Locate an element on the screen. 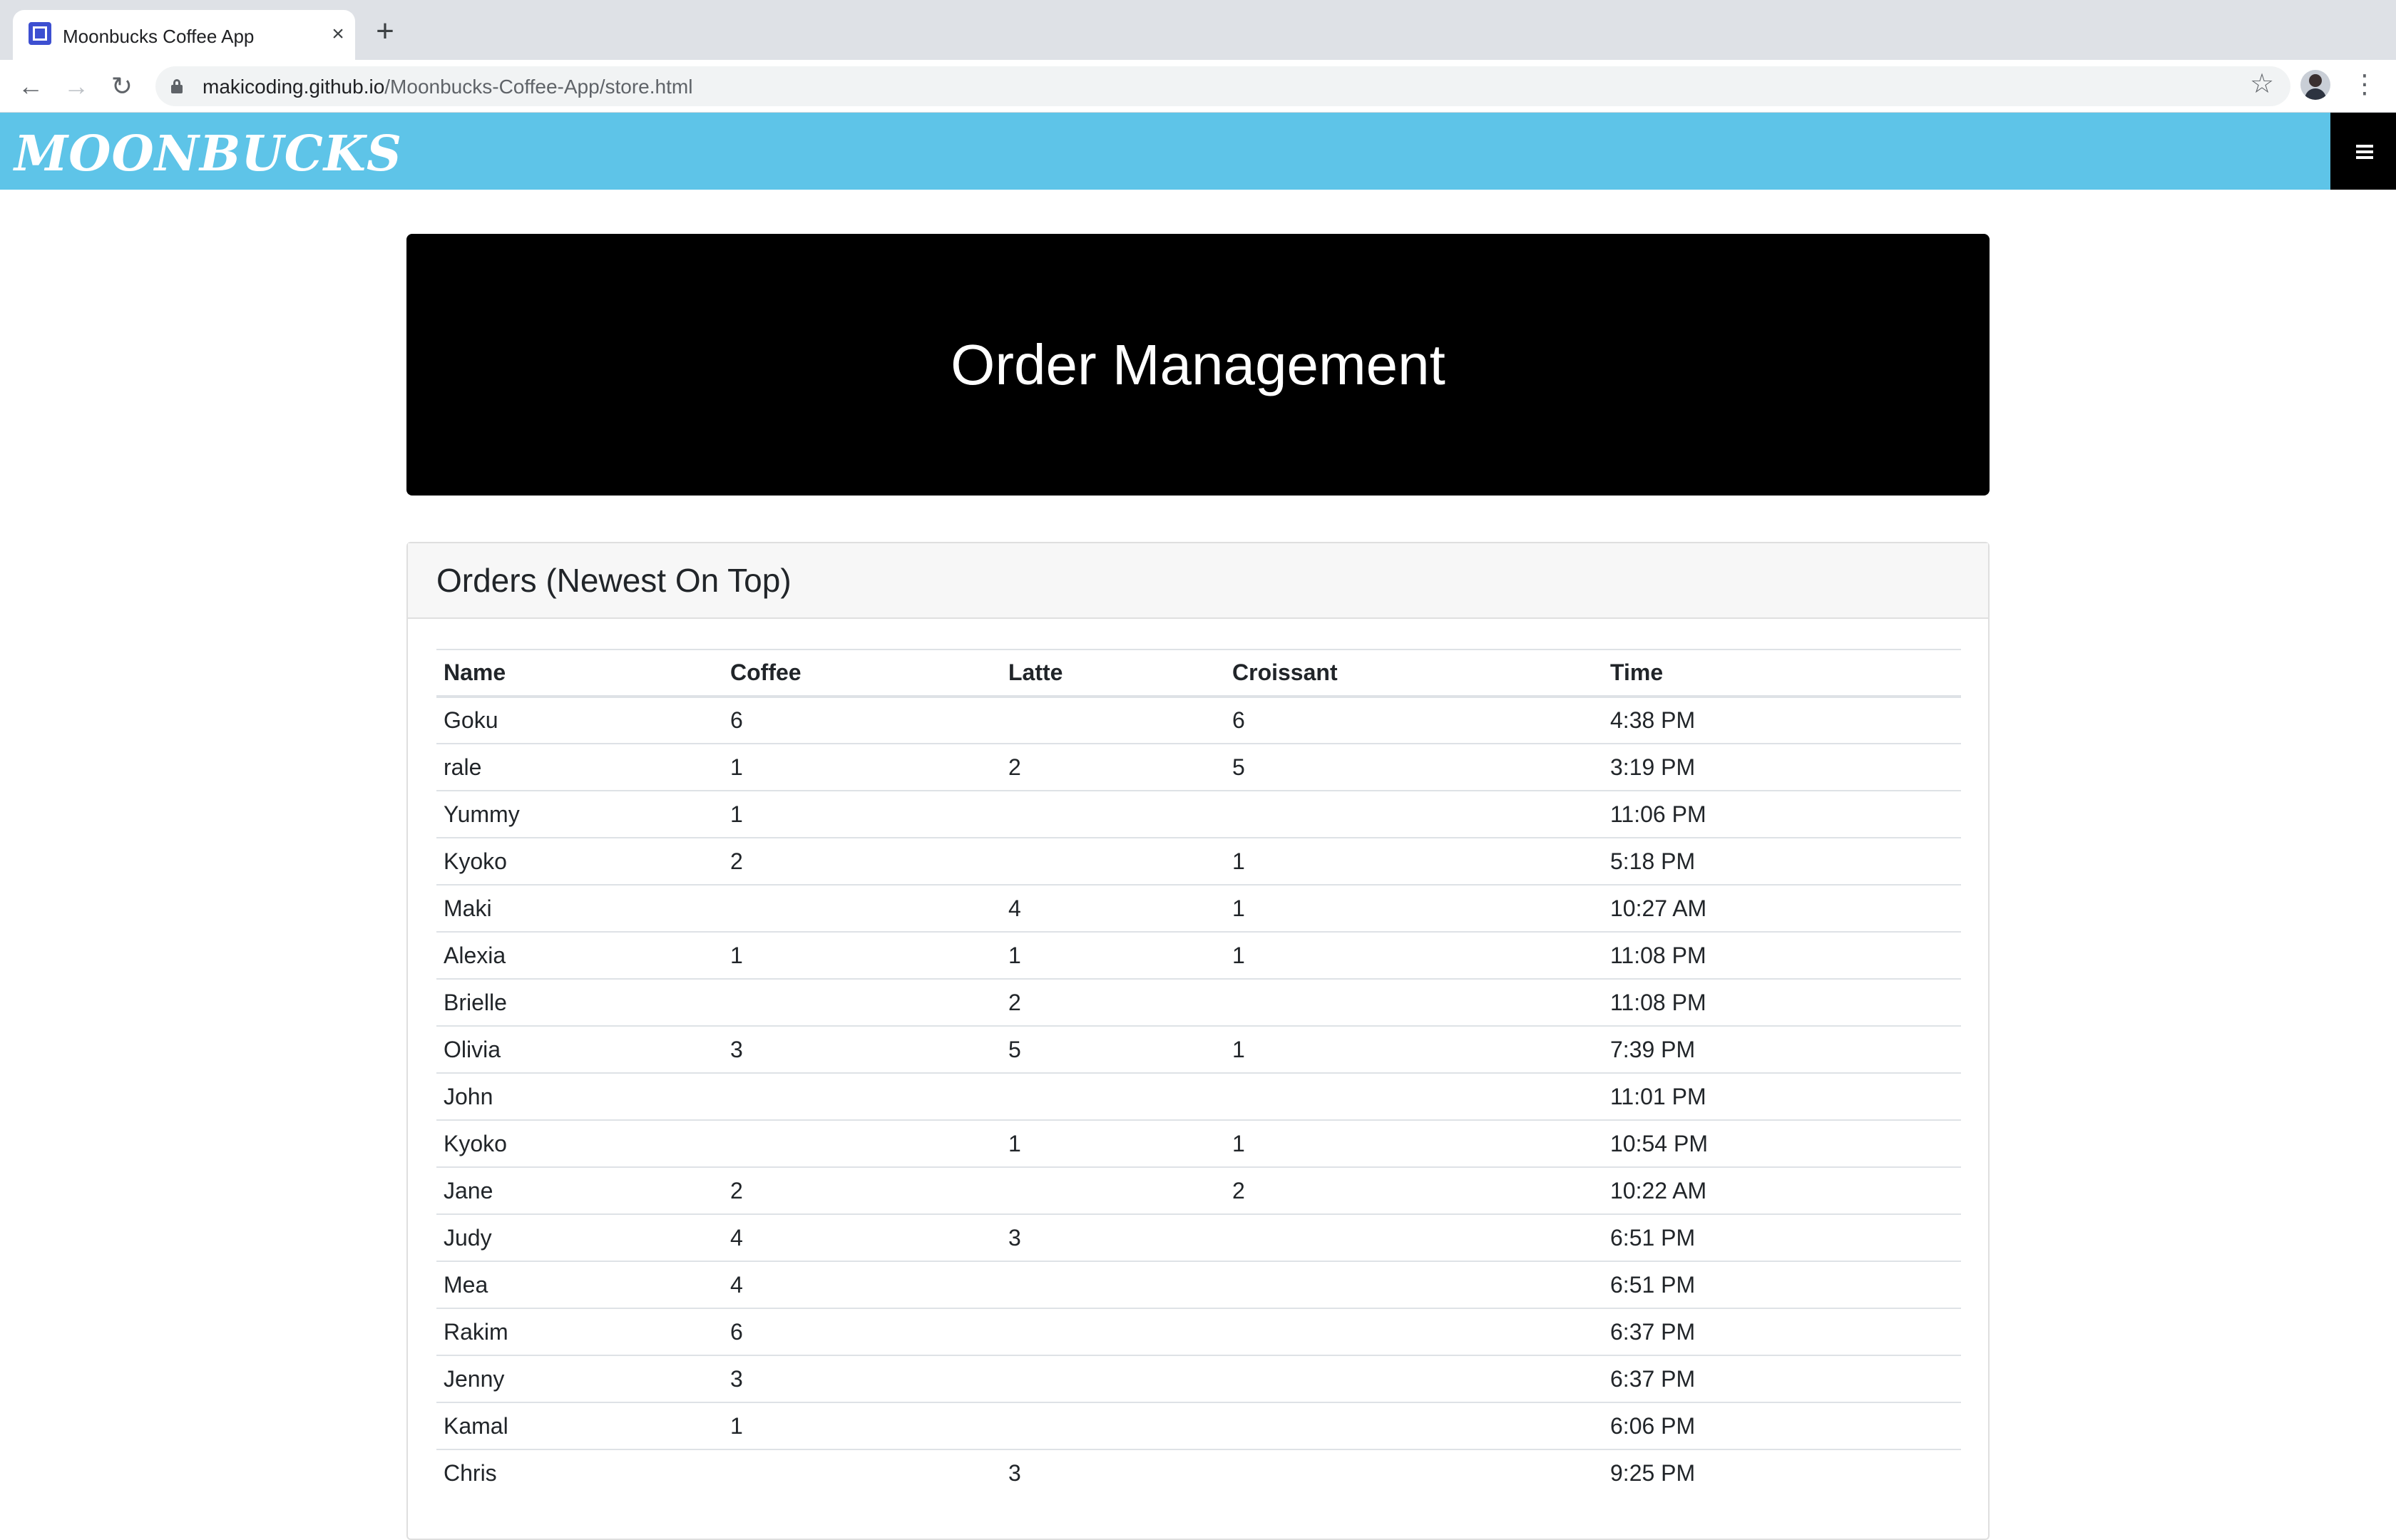 This screenshot has height=1540, width=2396. cell-croissant: 5 is located at coordinates (1414, 767).